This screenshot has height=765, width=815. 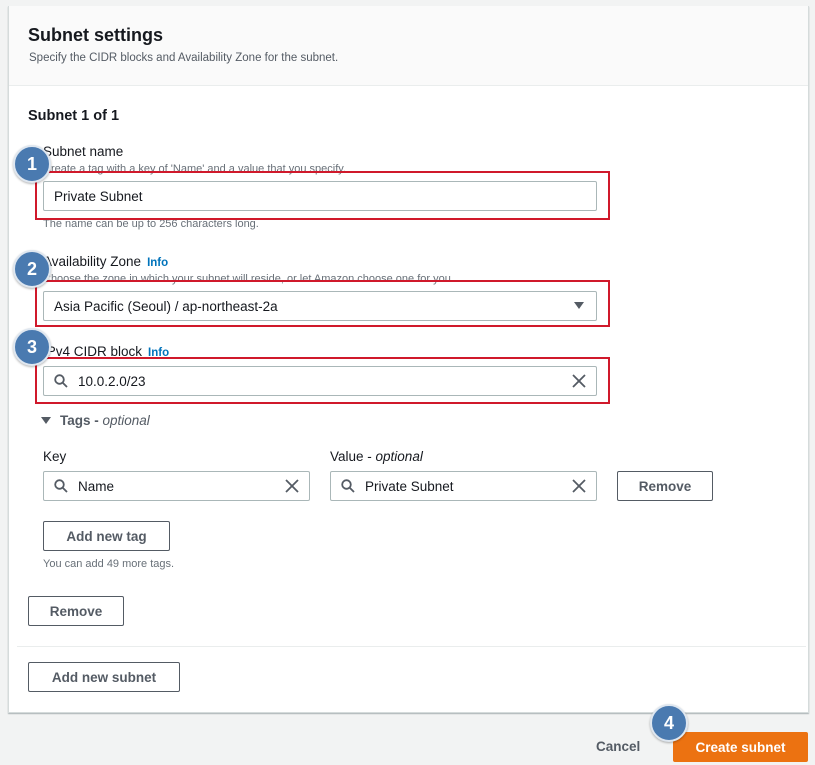 I want to click on callout-badge-1: 1, so click(x=32, y=164).